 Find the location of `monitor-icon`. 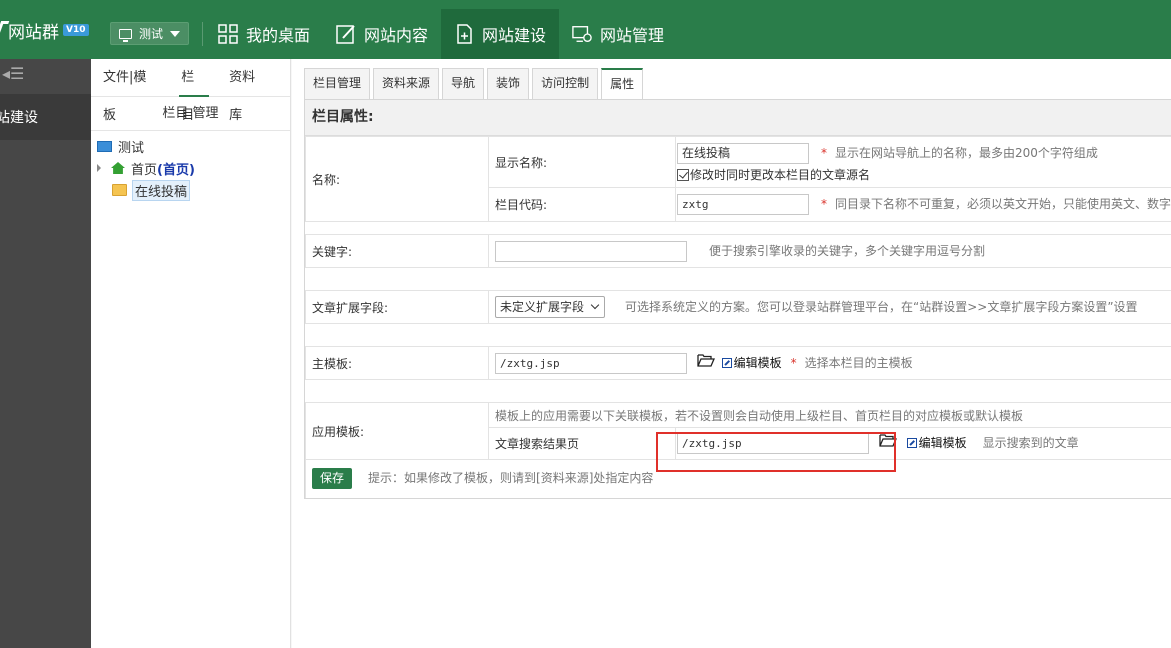

monitor-icon is located at coordinates (125, 35).